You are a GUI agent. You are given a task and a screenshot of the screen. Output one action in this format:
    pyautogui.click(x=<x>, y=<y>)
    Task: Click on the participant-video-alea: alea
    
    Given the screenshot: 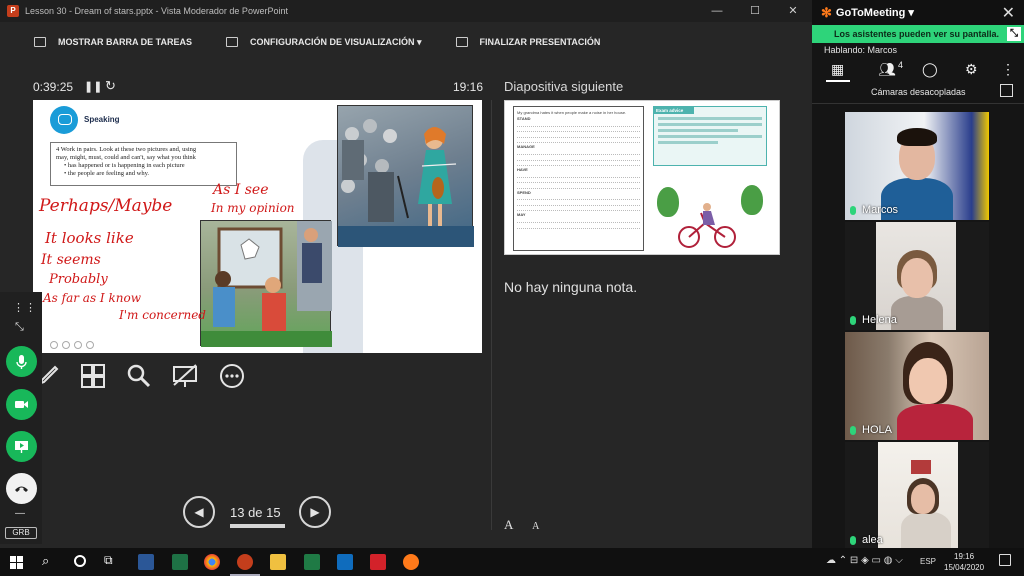 What is the action you would take?
    pyautogui.click(x=917, y=496)
    